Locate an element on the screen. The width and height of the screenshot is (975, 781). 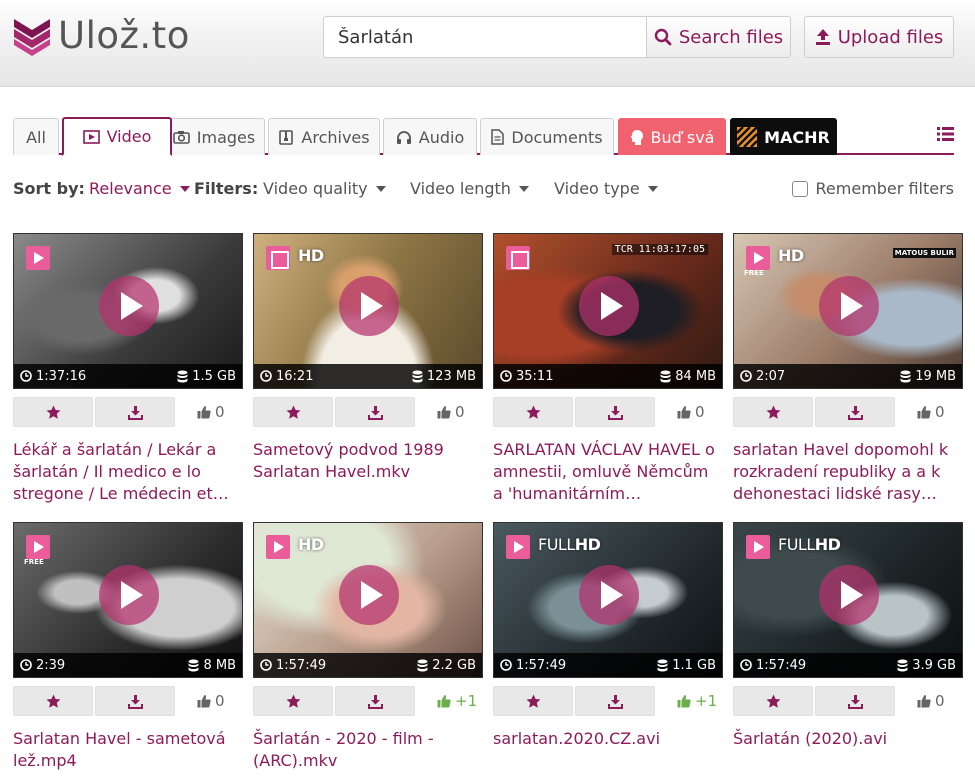
video-title-link: Sametový podvod 1989 Sarlatan Havel.mkv is located at coordinates (368, 461).